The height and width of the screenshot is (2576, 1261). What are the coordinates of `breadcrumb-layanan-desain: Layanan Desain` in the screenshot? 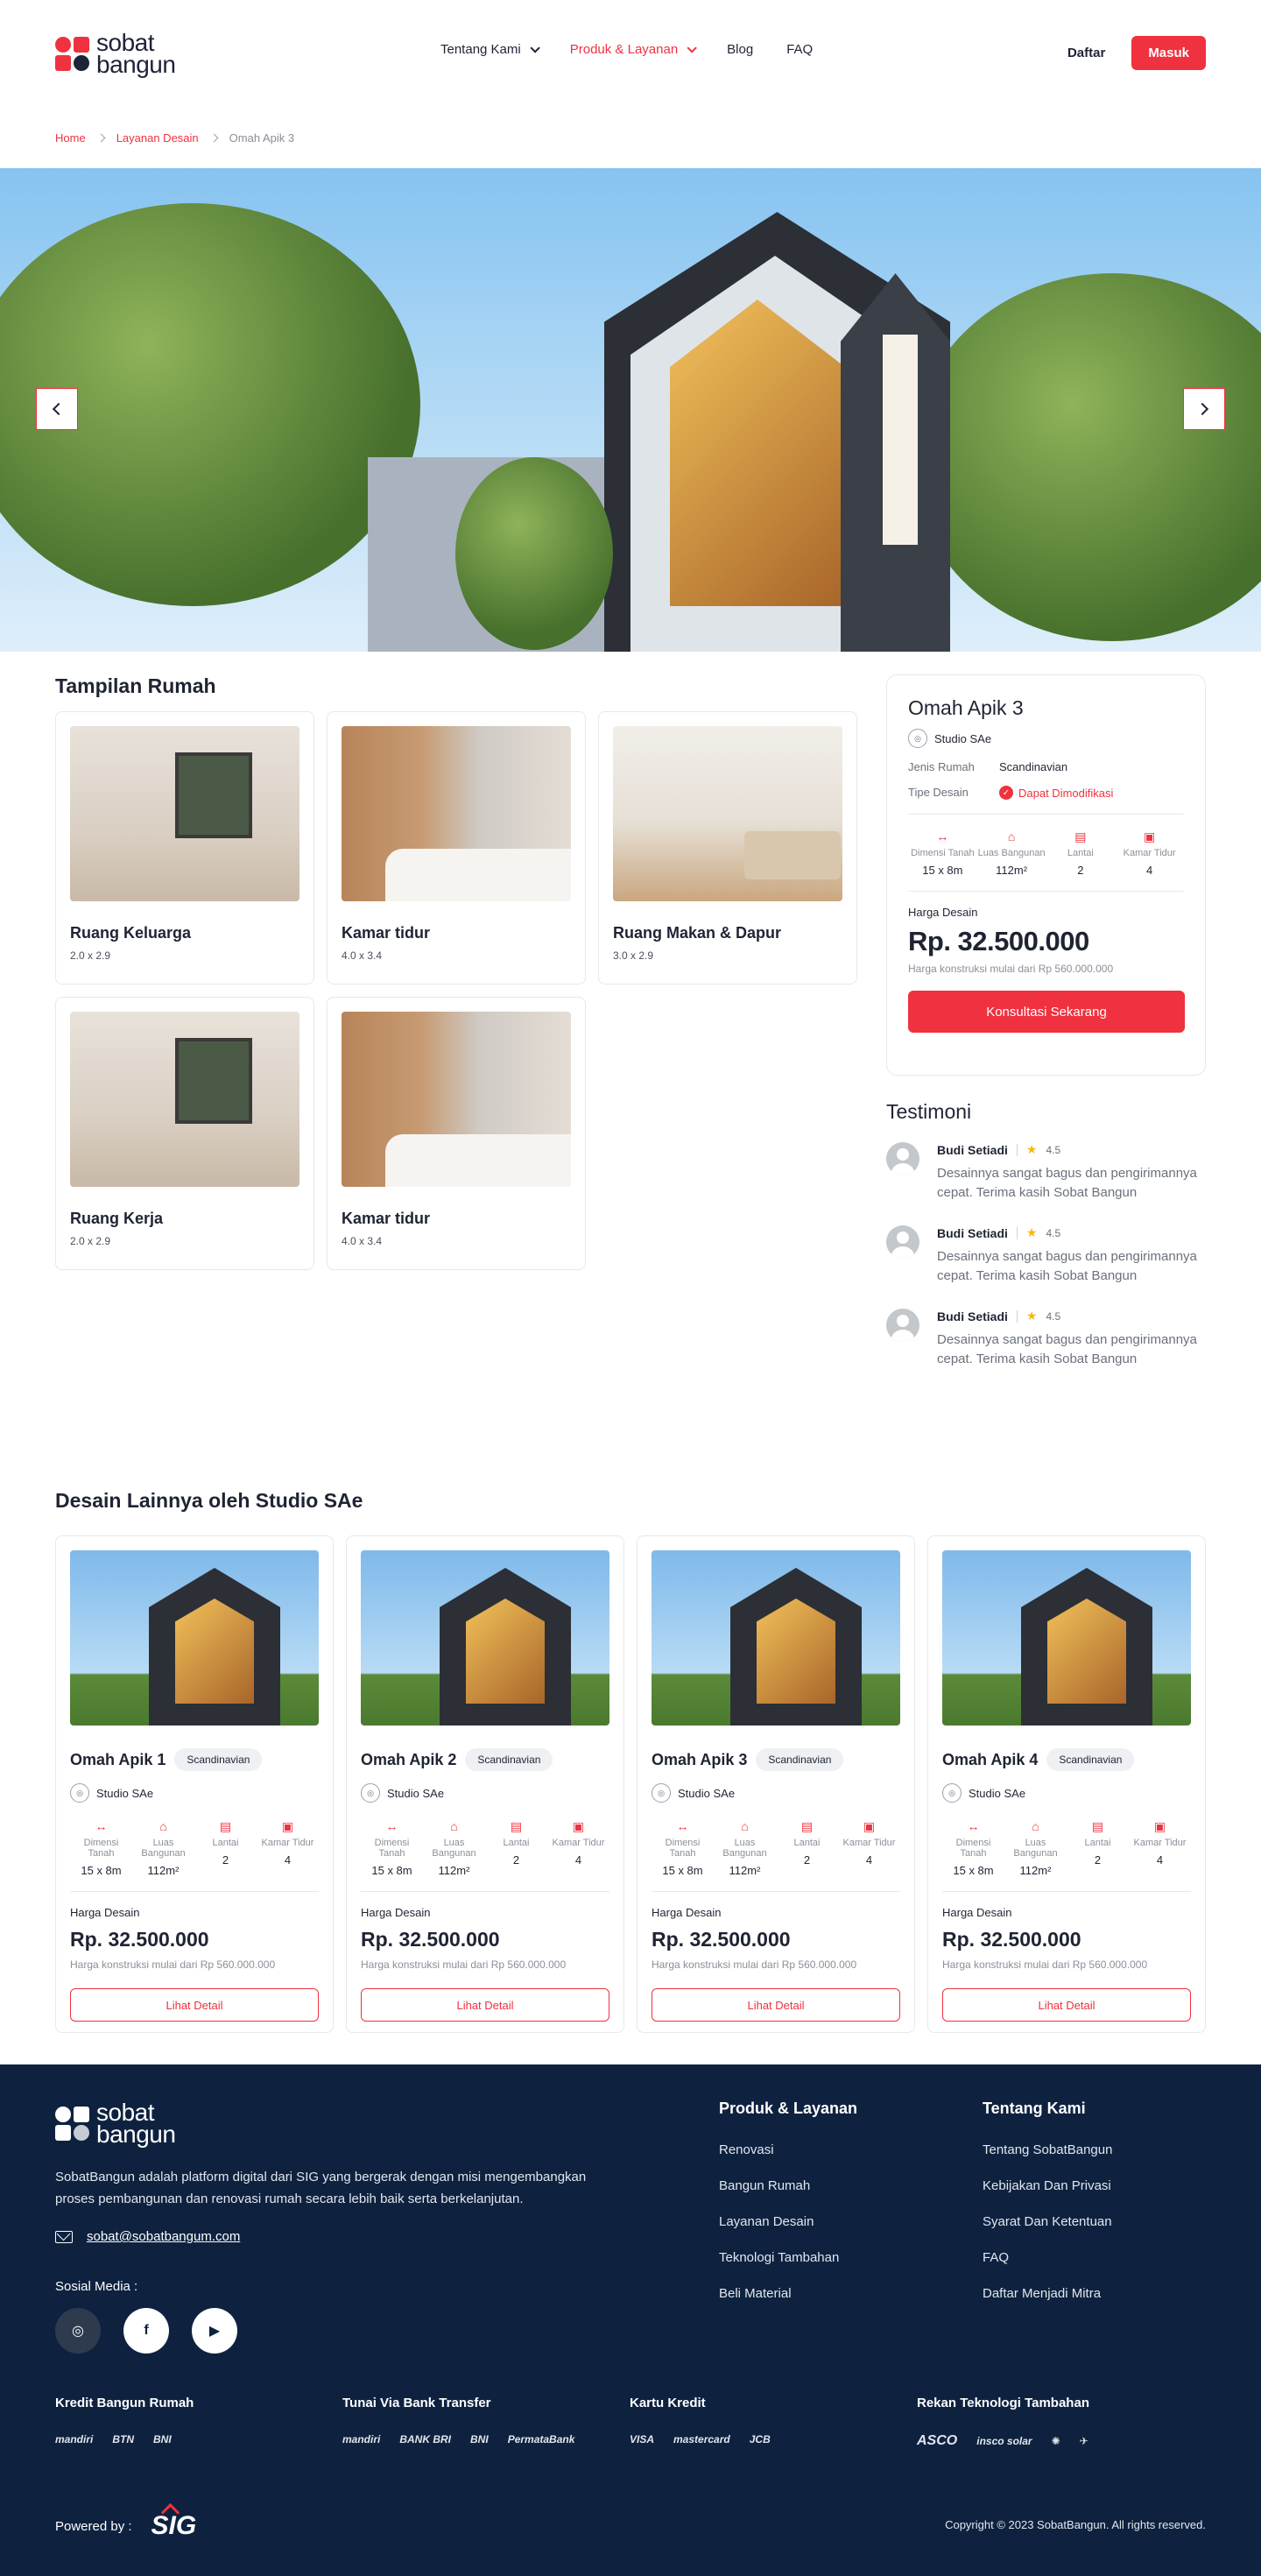 It's located at (157, 138).